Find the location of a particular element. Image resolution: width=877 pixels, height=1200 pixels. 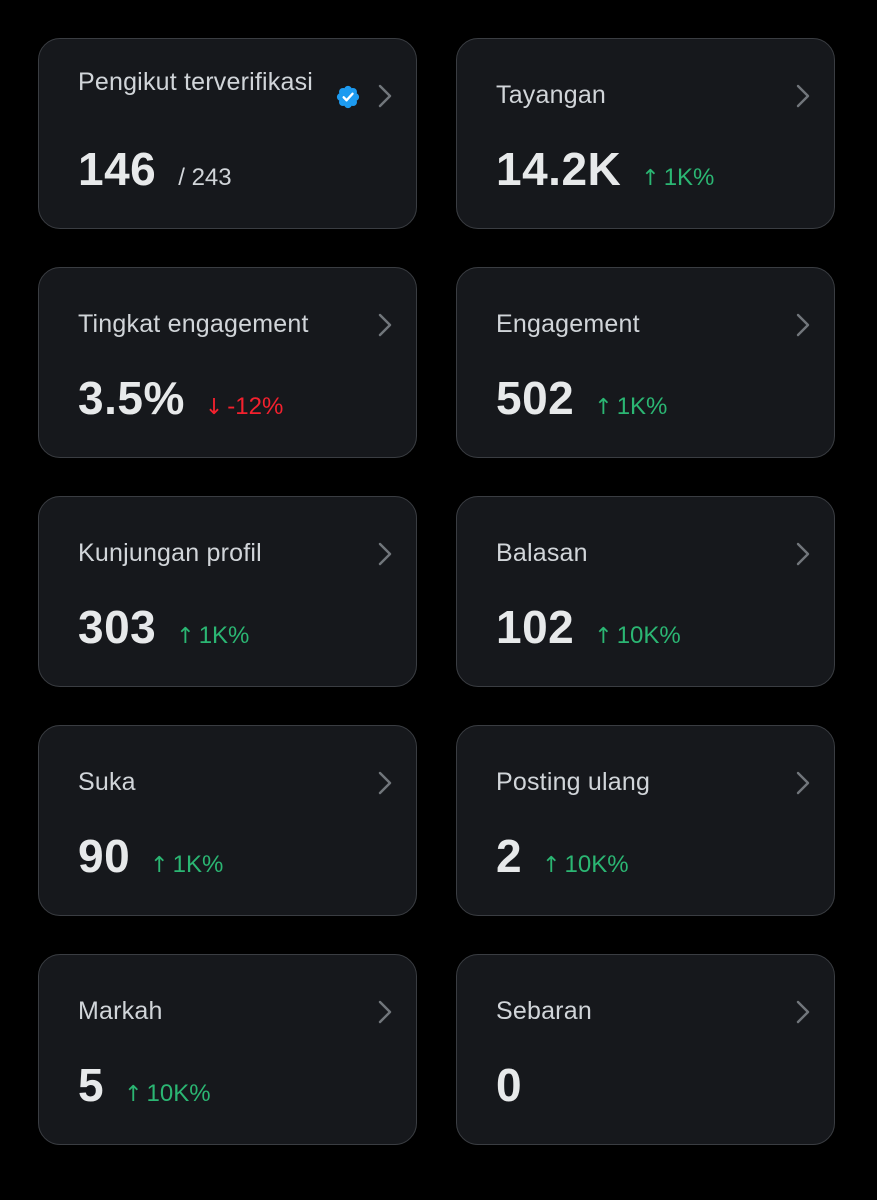

metric-card-engagement-rate: Tingkat engagement 3.5% ↓ -12% is located at coordinates (227, 362).